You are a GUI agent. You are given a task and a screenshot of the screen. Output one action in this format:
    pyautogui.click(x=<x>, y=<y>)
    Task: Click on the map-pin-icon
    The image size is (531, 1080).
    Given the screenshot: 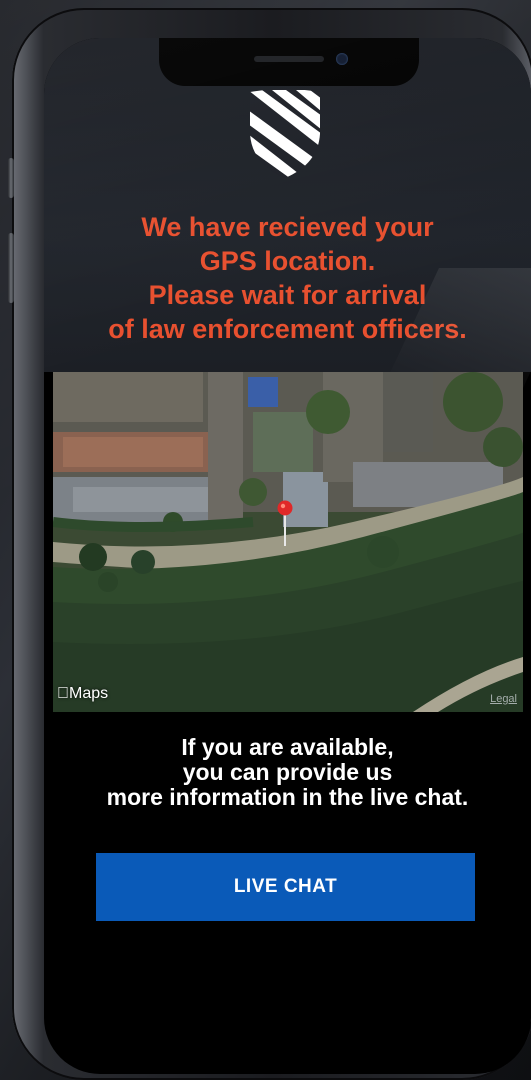 What is the action you would take?
    pyautogui.click(x=285, y=523)
    